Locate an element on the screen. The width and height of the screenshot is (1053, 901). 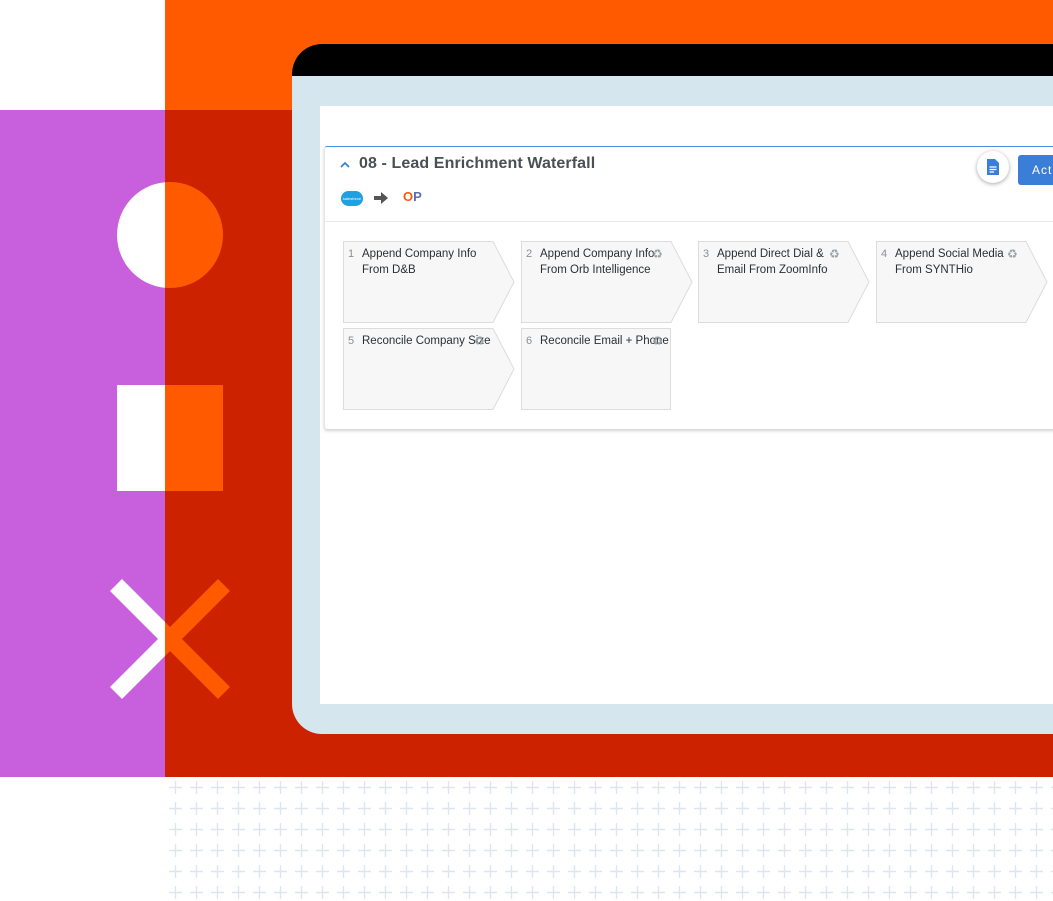
workflow-title: 08 - Lead Enrichment Waterfall is located at coordinates (477, 163).